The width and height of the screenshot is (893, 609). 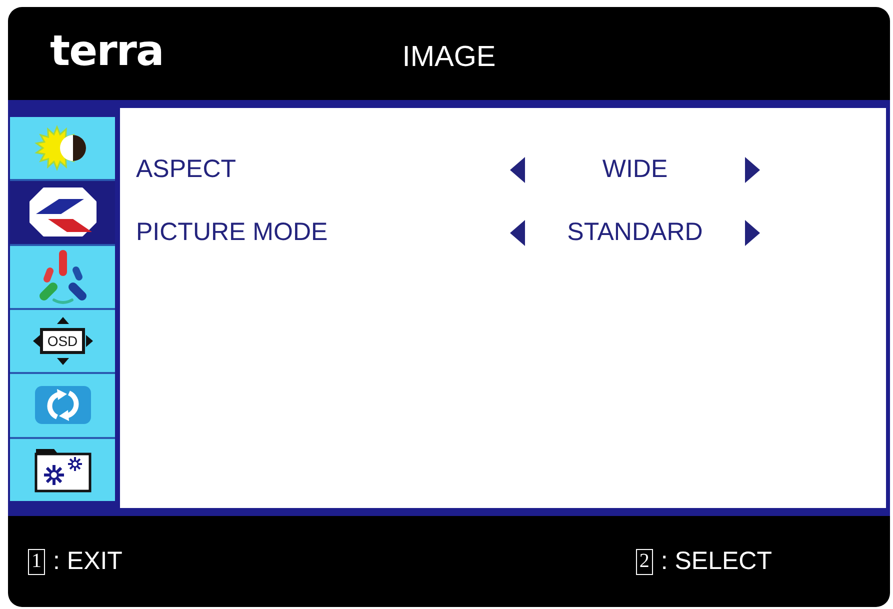 What do you see at coordinates (87, 561) in the screenshot?
I see `hint-label: : EXIT` at bounding box center [87, 561].